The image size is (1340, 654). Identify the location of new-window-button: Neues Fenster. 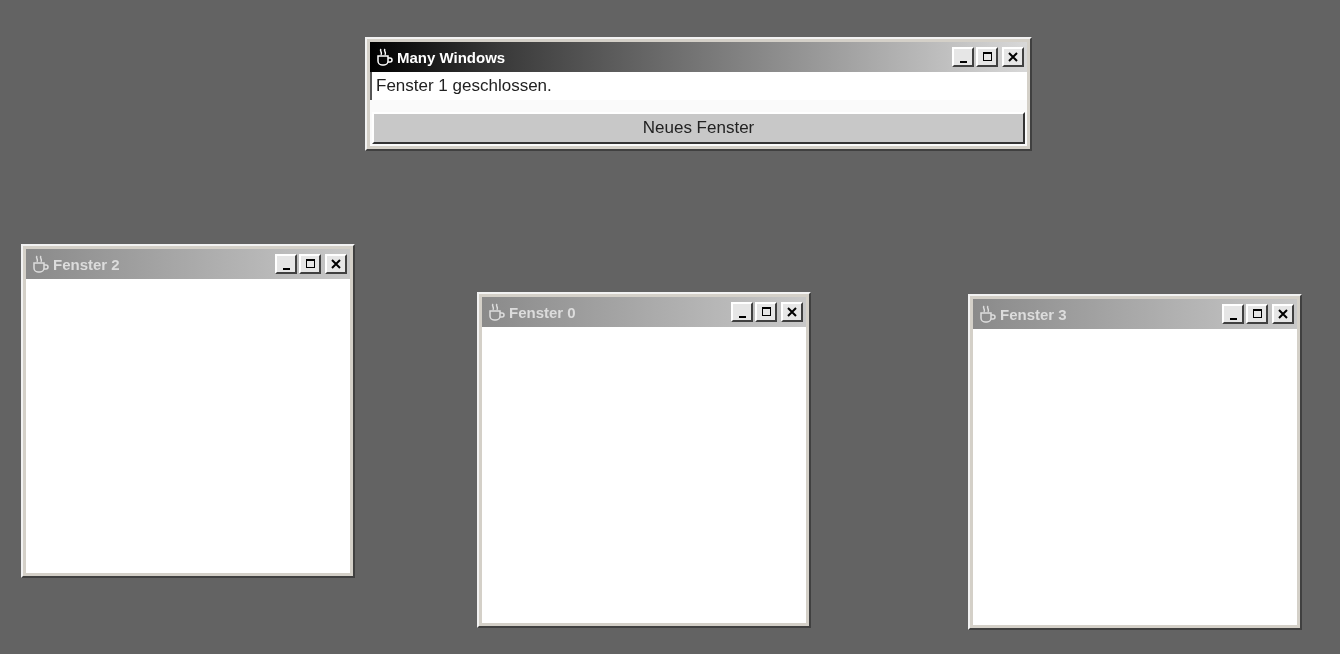
(698, 128).